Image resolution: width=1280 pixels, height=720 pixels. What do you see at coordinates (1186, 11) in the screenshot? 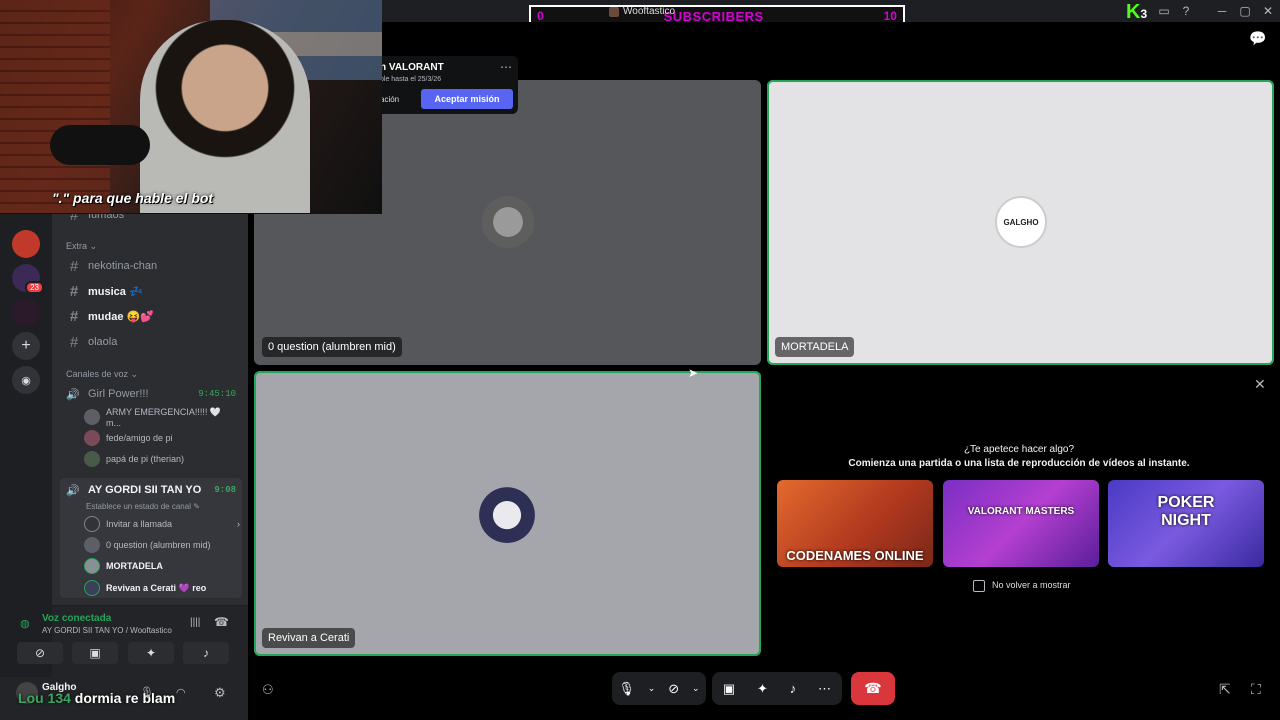
I see `help-icon: ?` at bounding box center [1186, 11].